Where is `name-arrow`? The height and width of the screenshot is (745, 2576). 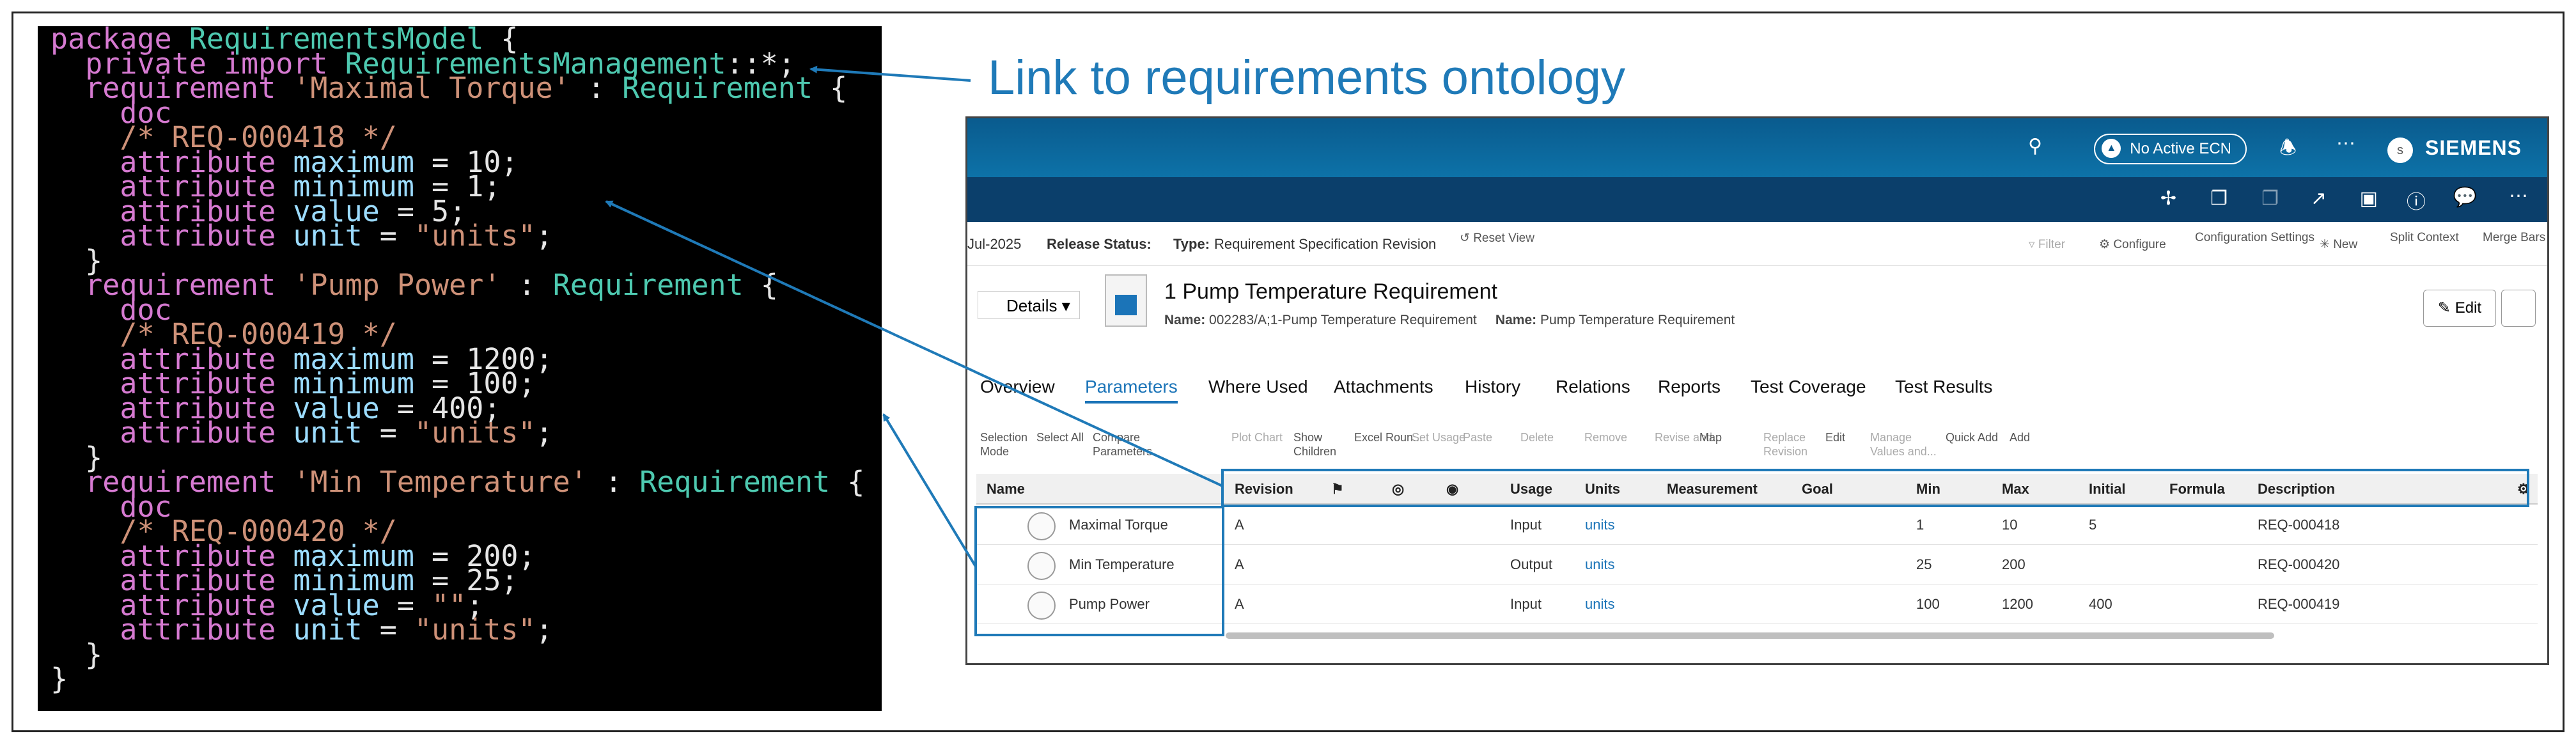
name-arrow is located at coordinates (930, 491).